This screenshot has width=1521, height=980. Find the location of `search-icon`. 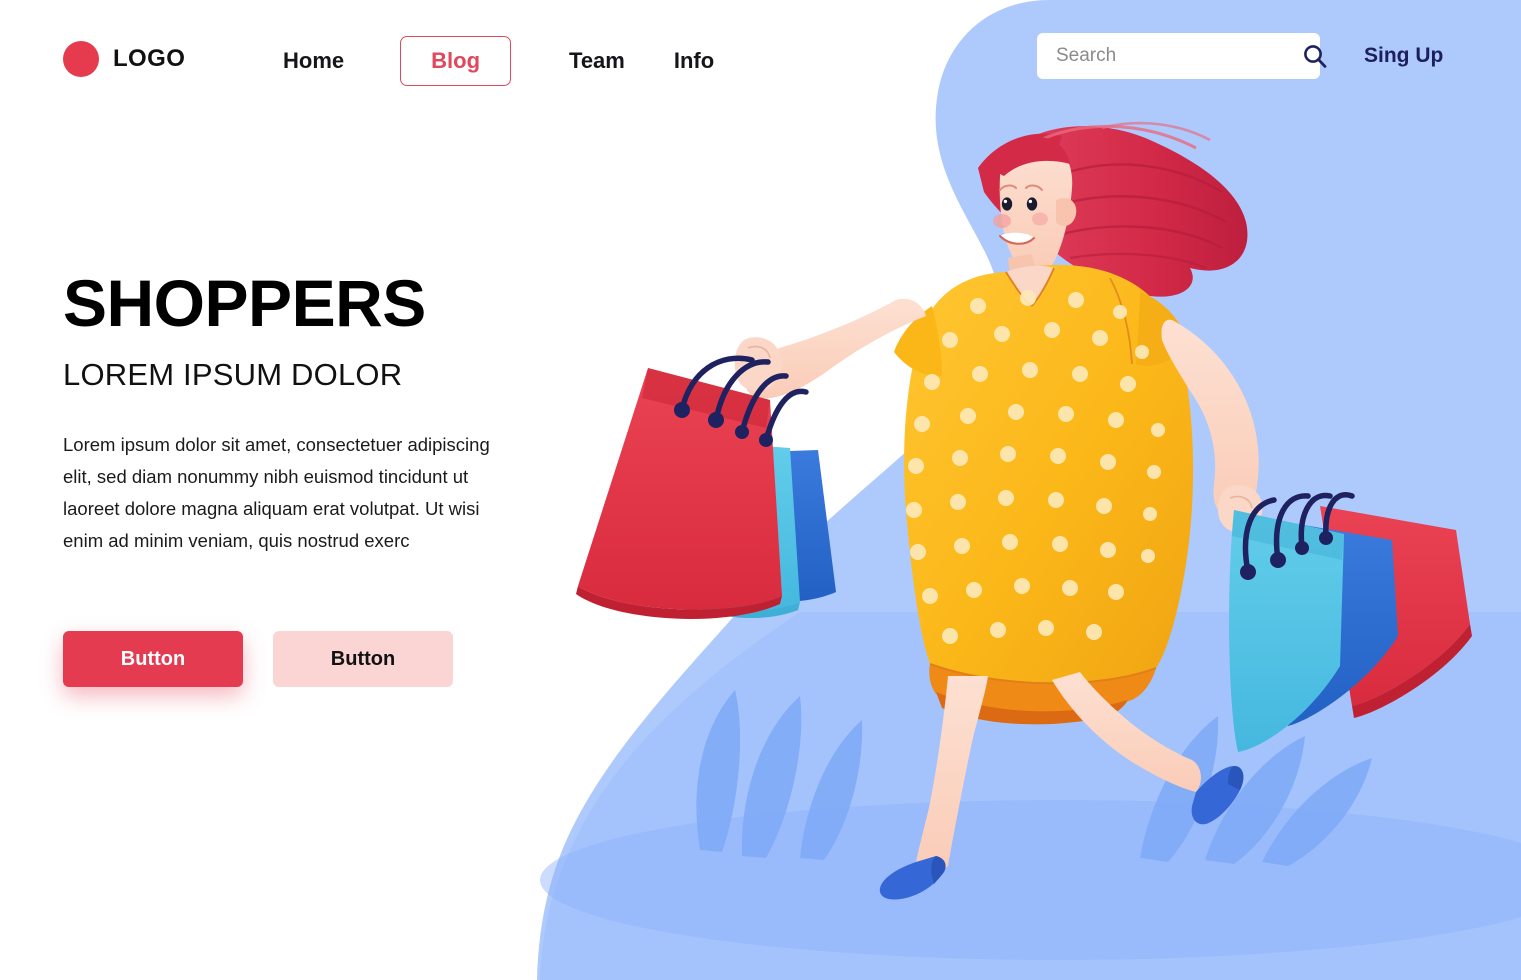

search-icon is located at coordinates (1315, 56).